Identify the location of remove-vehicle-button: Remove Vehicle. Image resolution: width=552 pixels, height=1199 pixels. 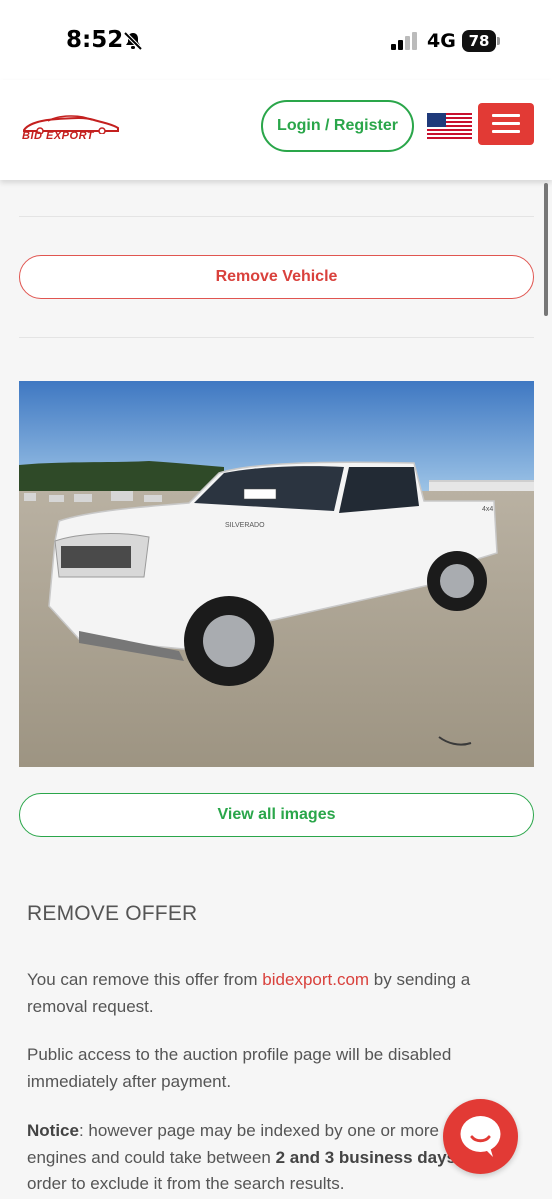
(276, 277).